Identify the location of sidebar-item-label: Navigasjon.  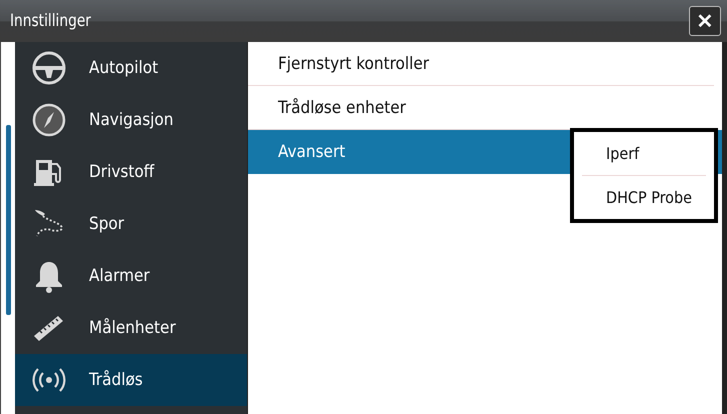
(131, 120).